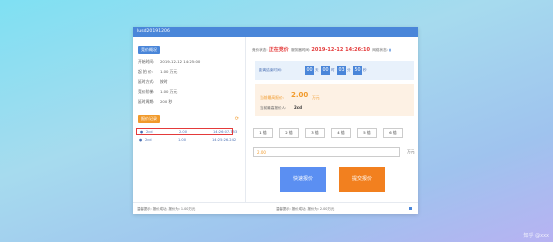 The height and width of the screenshot is (242, 553). Describe the element at coordinates (326, 152) in the screenshot. I see `bid-price-input` at that location.